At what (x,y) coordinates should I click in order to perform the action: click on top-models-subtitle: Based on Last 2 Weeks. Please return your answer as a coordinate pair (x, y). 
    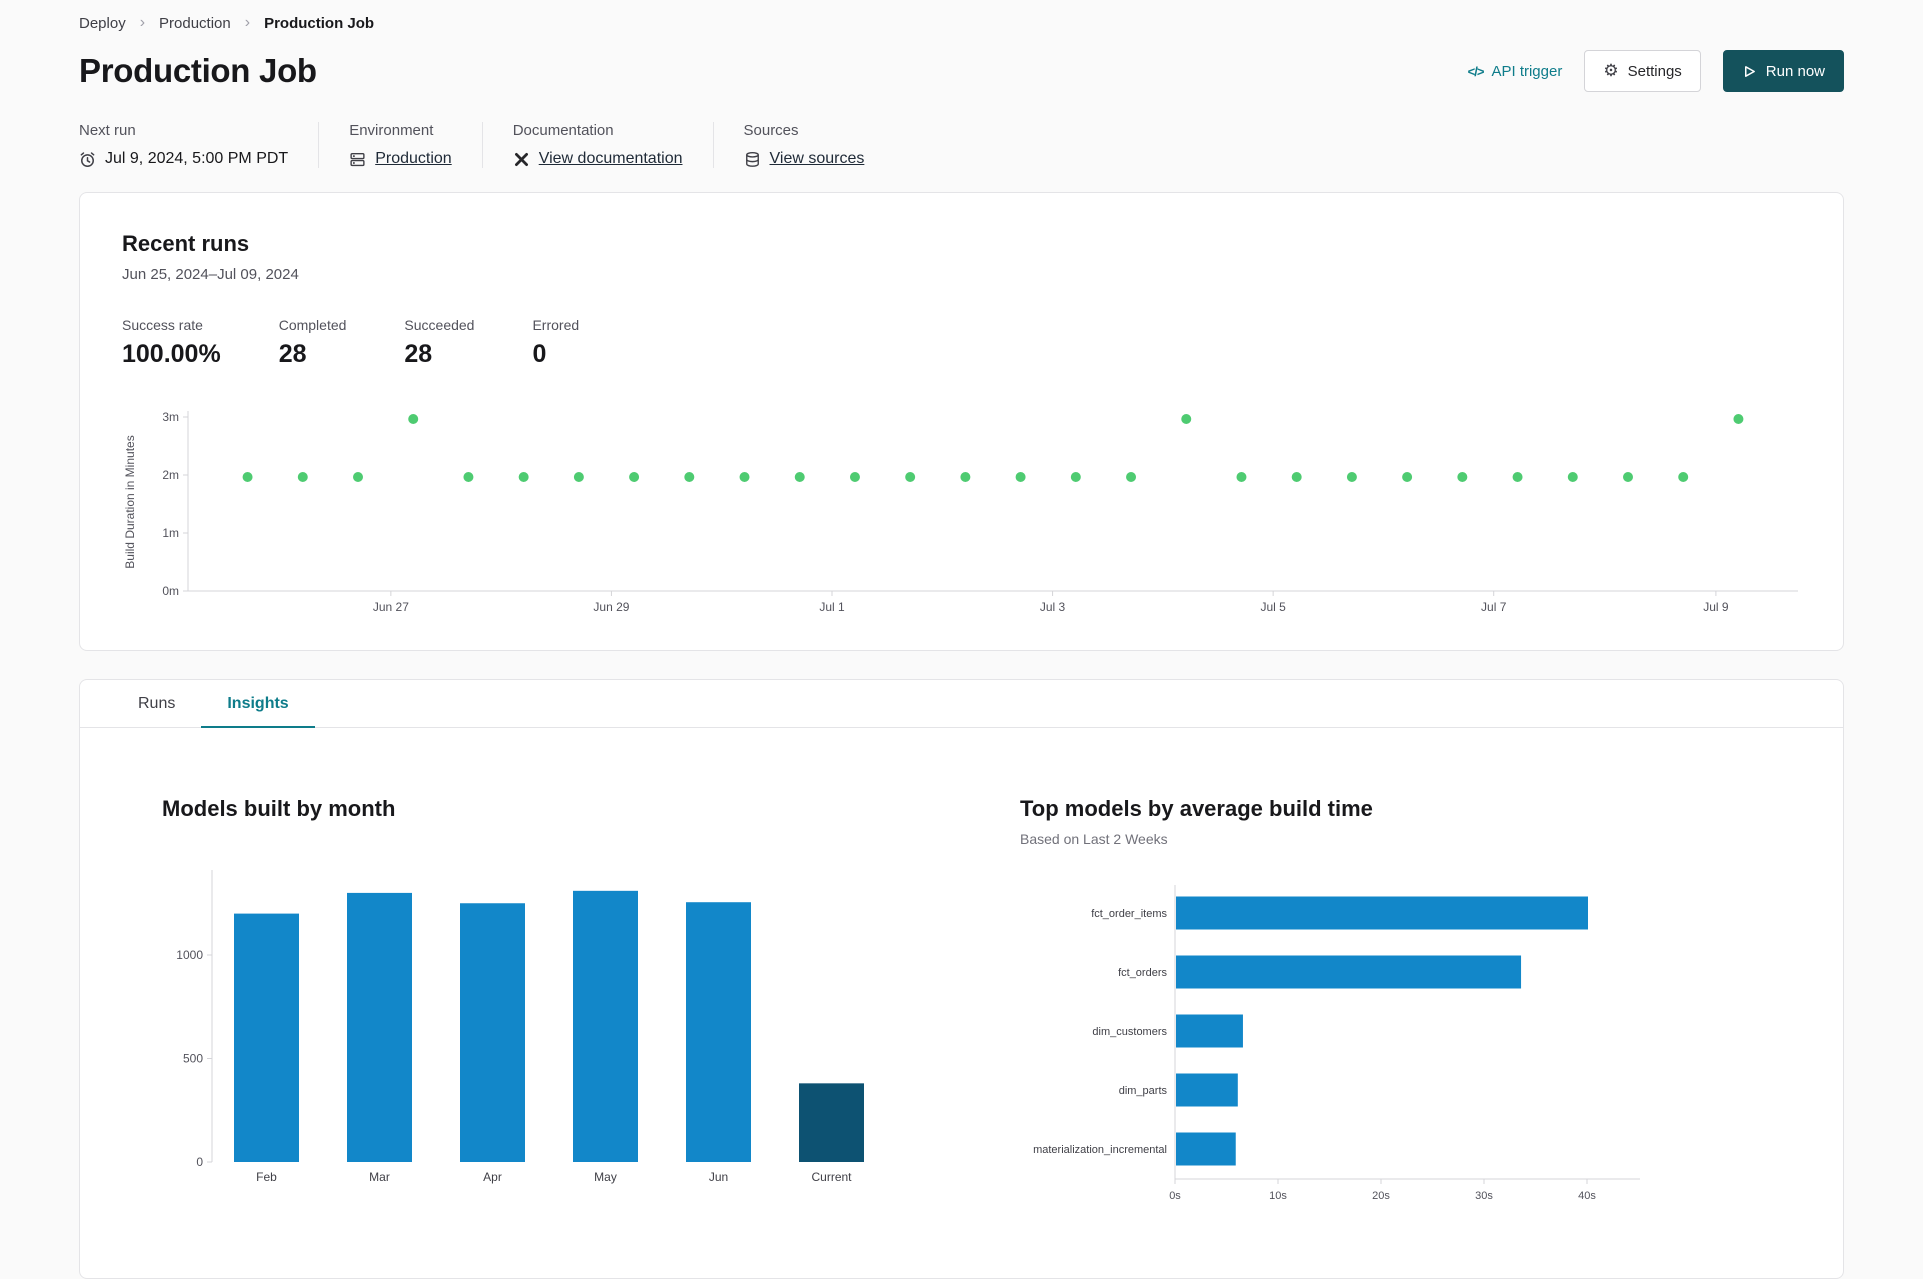
    Looking at the image, I should click on (1094, 839).